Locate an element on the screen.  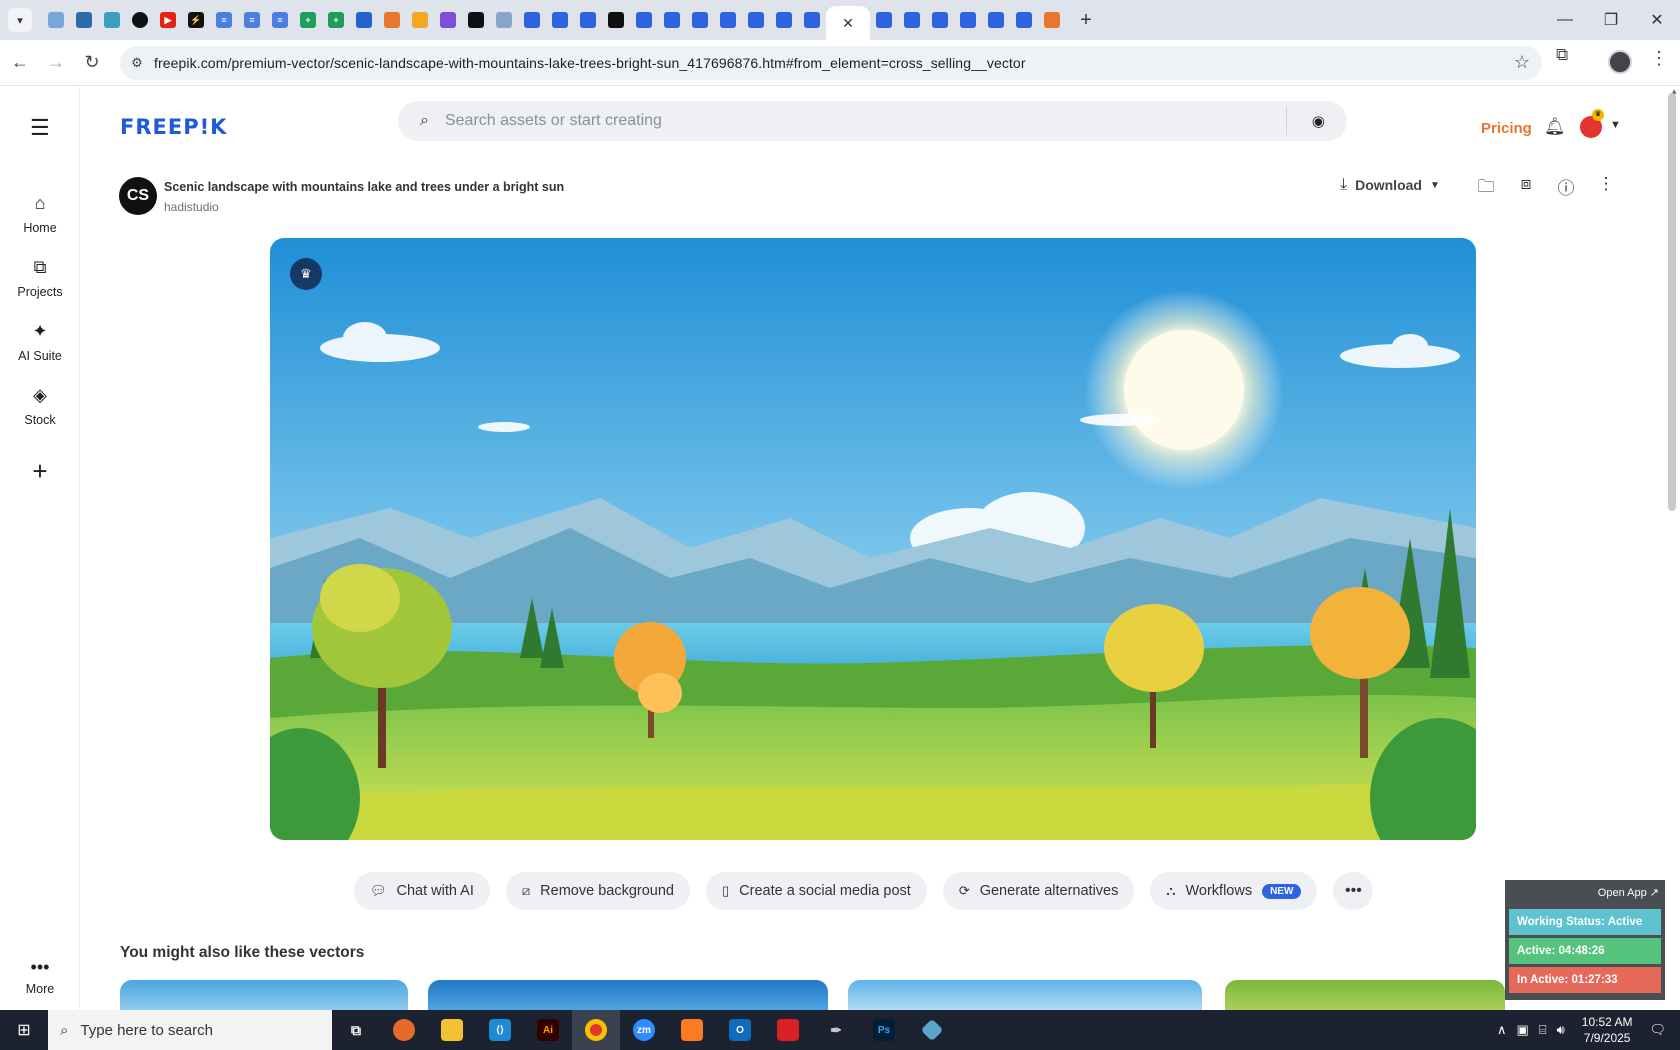
add-button: + is located at coordinates (40, 471).